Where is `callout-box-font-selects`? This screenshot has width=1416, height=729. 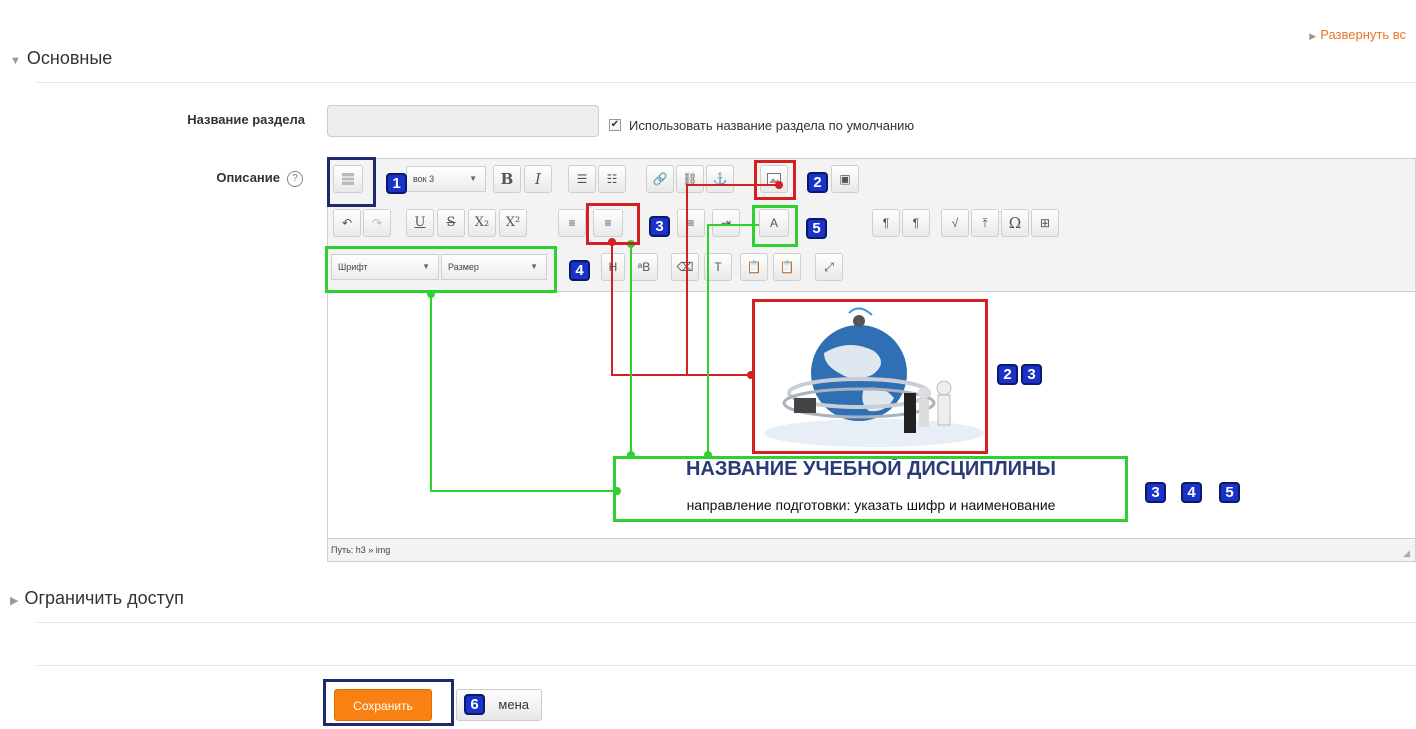
callout-box-font-selects is located at coordinates (441, 269).